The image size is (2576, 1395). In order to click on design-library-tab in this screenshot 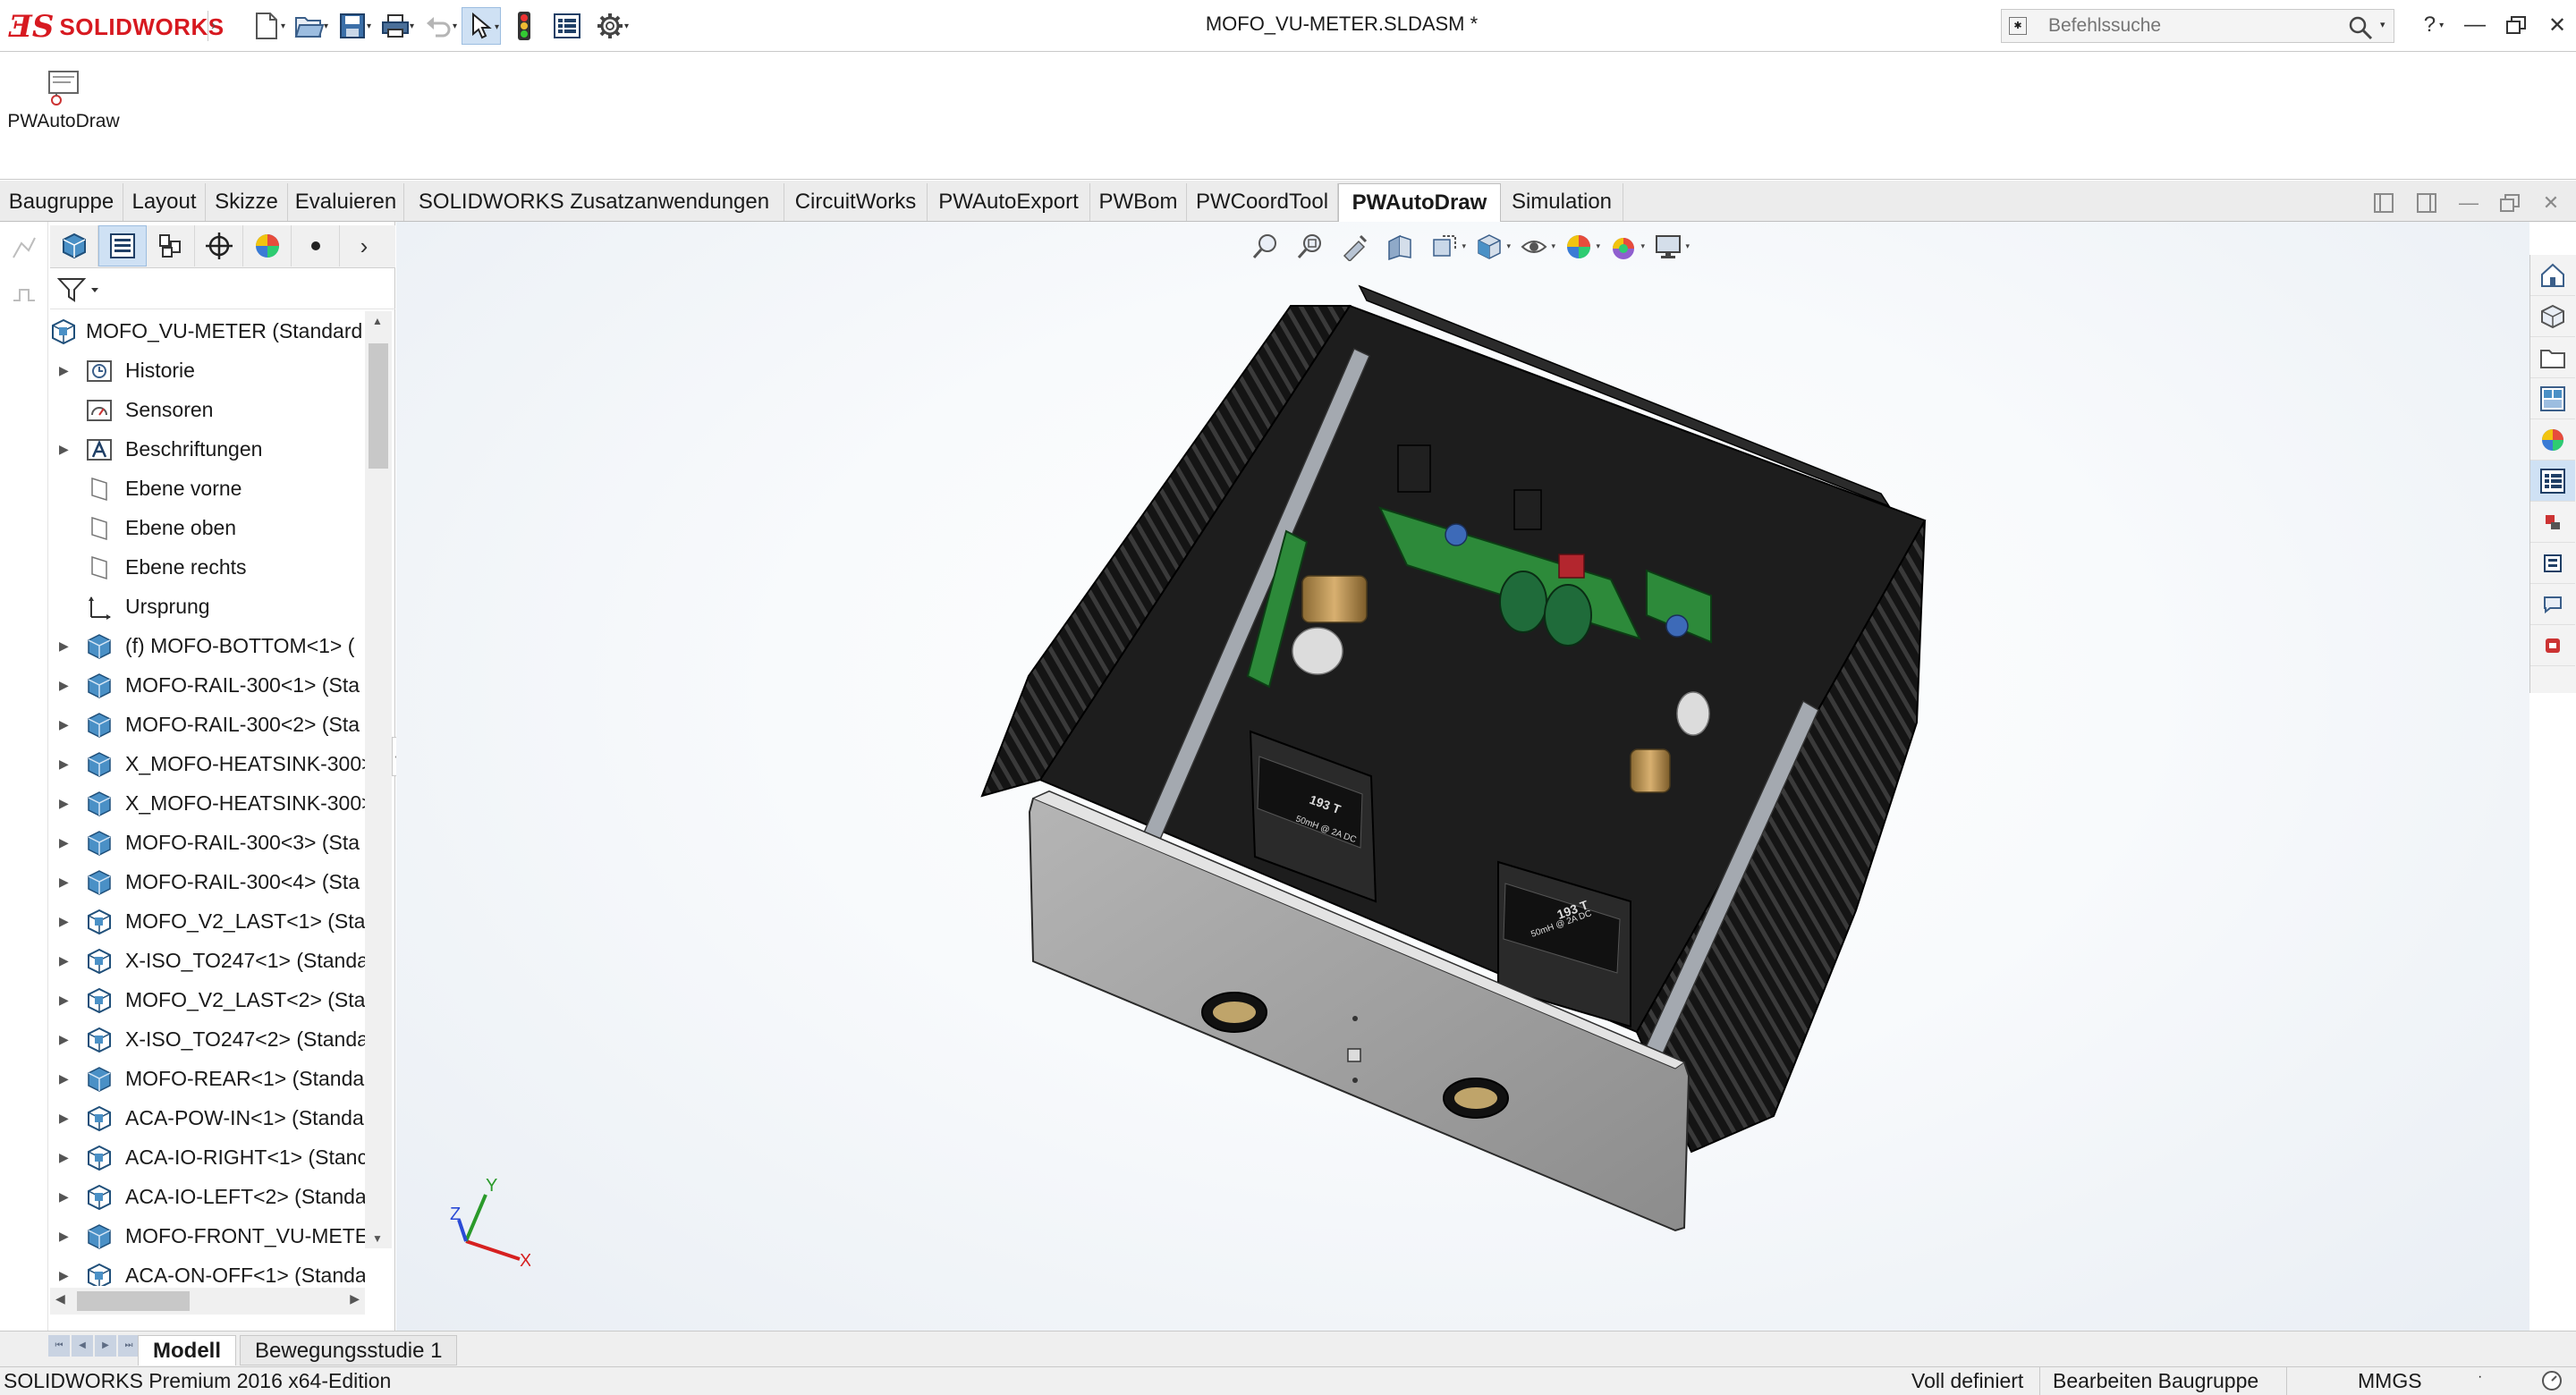, I will do `click(2552, 316)`.